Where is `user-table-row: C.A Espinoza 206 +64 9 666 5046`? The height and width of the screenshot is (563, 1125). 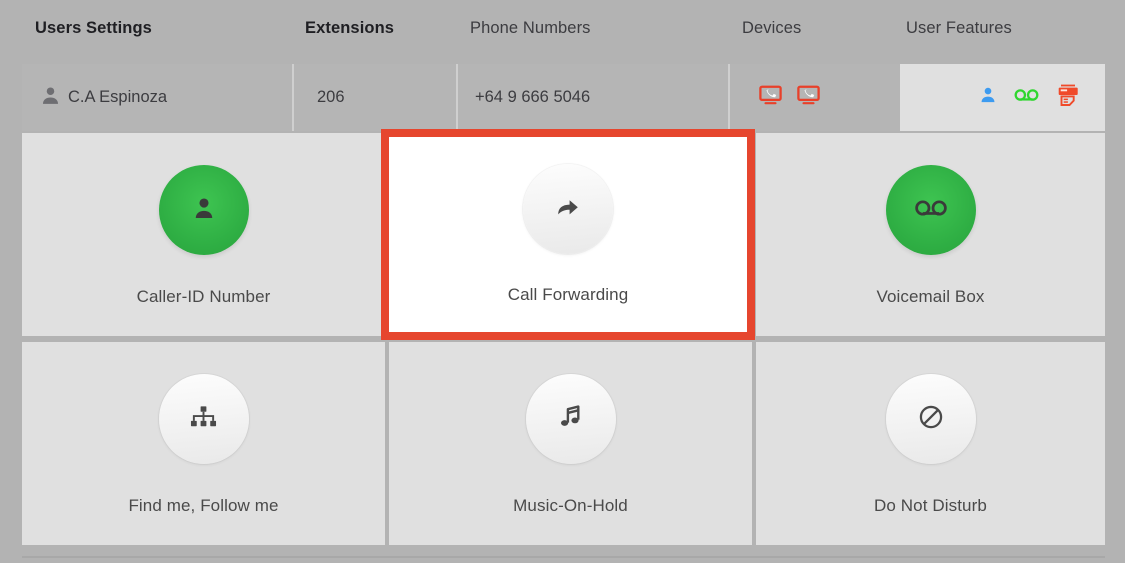
user-table-row: C.A Espinoza 206 +64 9 666 5046 is located at coordinates (563, 97).